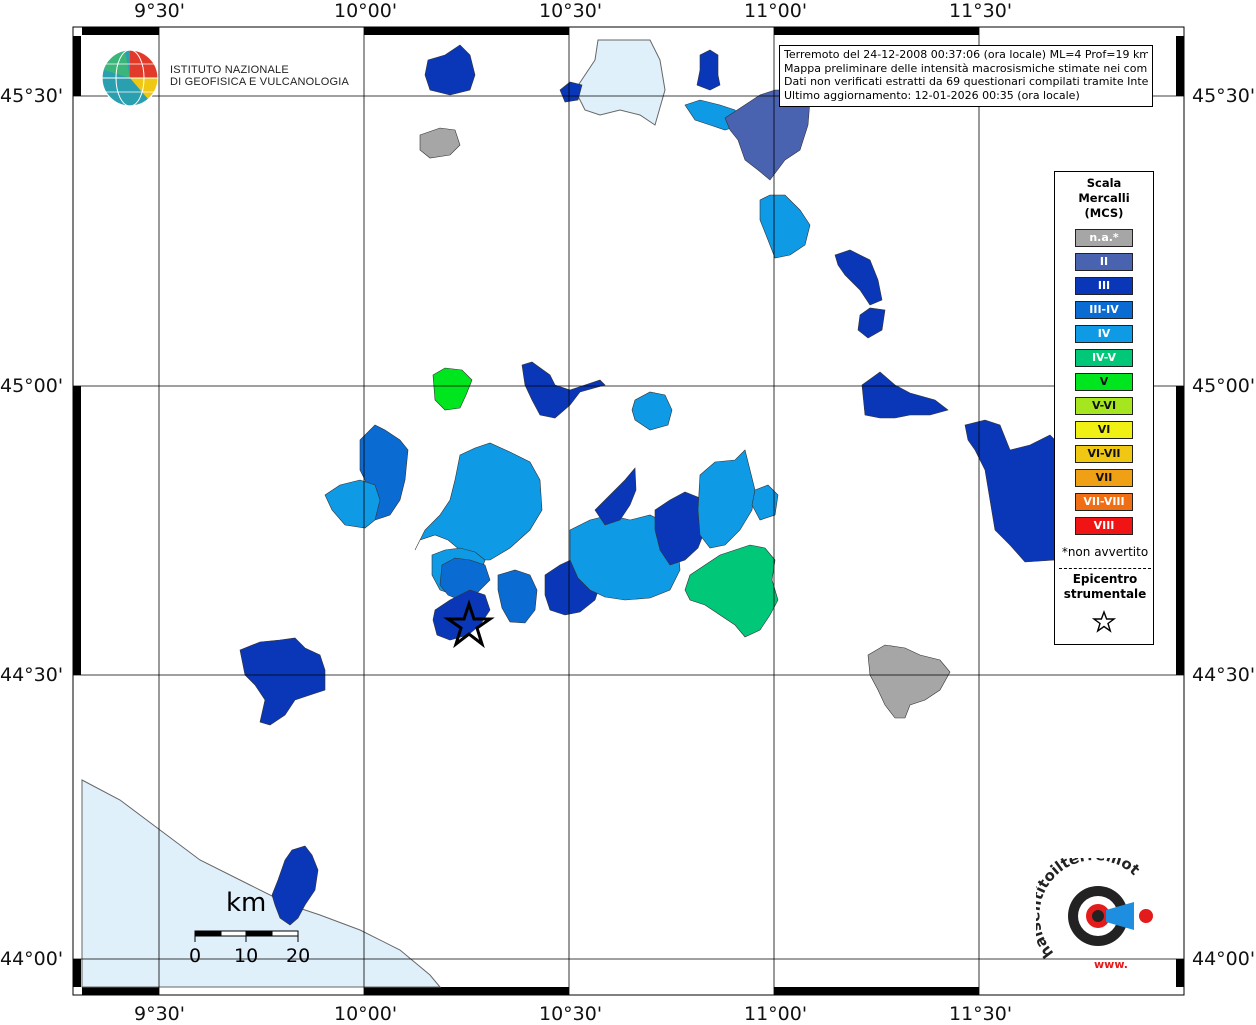  I want to click on legend-epicenter-line-2: strumentale, so click(1105, 594).